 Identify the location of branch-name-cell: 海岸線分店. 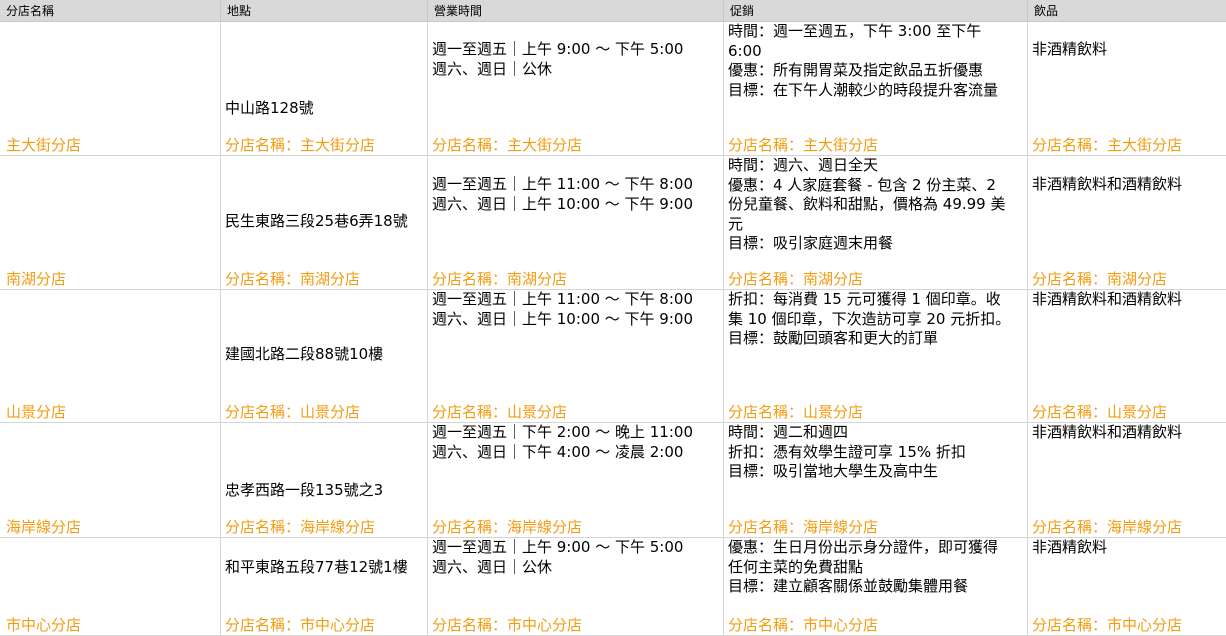
(110, 480).